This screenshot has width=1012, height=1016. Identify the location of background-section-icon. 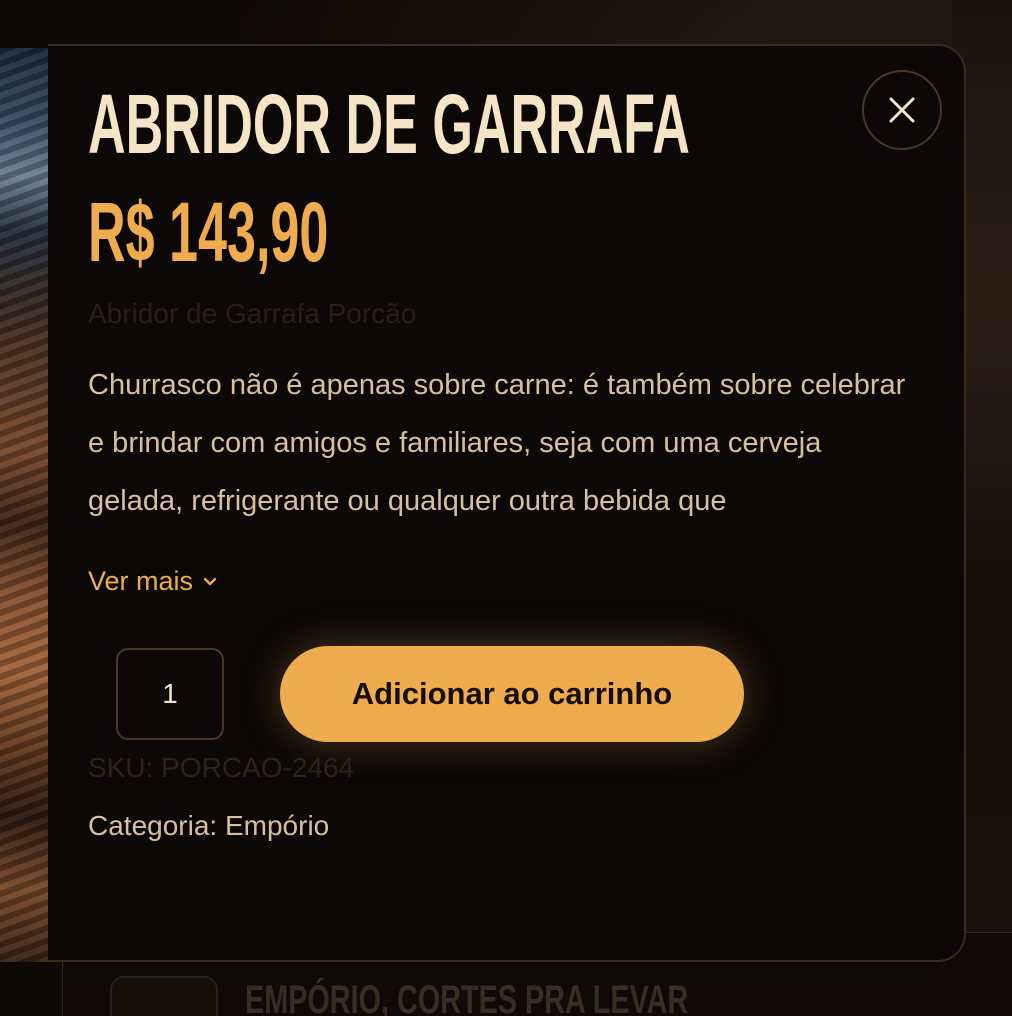
(164, 996).